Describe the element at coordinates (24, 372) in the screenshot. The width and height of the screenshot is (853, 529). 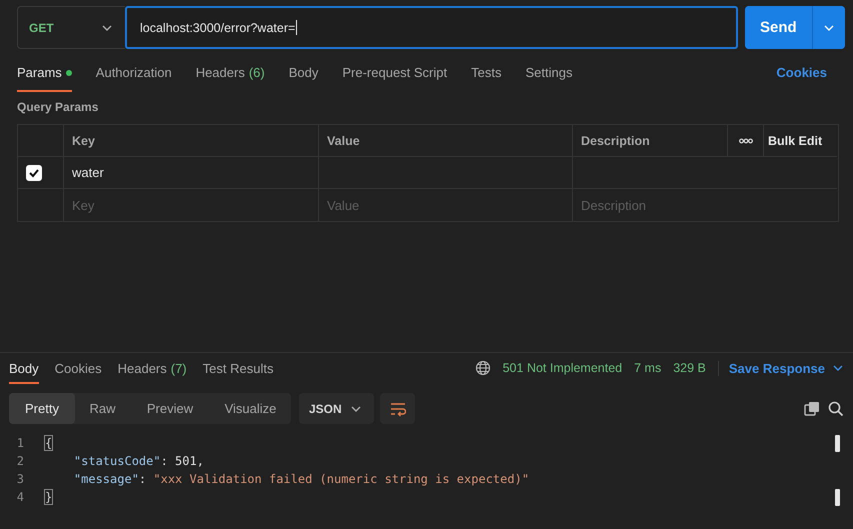
I see `response-tab: Body` at that location.